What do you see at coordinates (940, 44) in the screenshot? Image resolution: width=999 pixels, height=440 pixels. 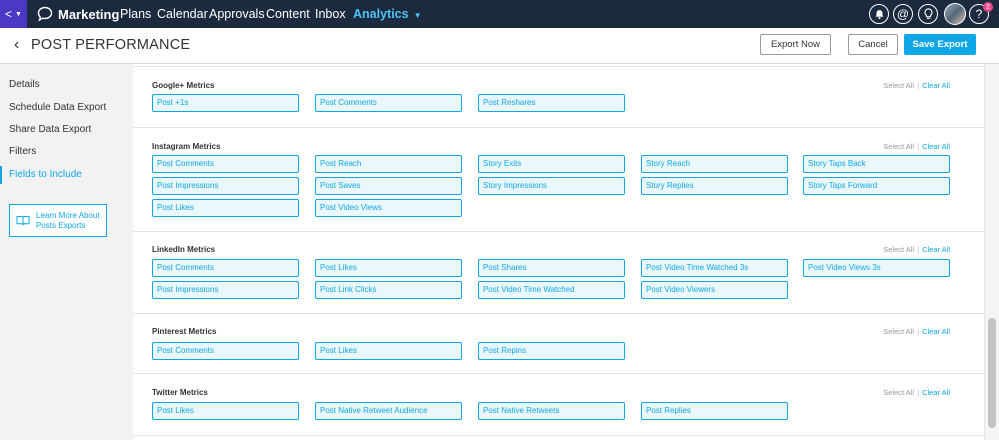 I see `save-export-button: Save Export` at bounding box center [940, 44].